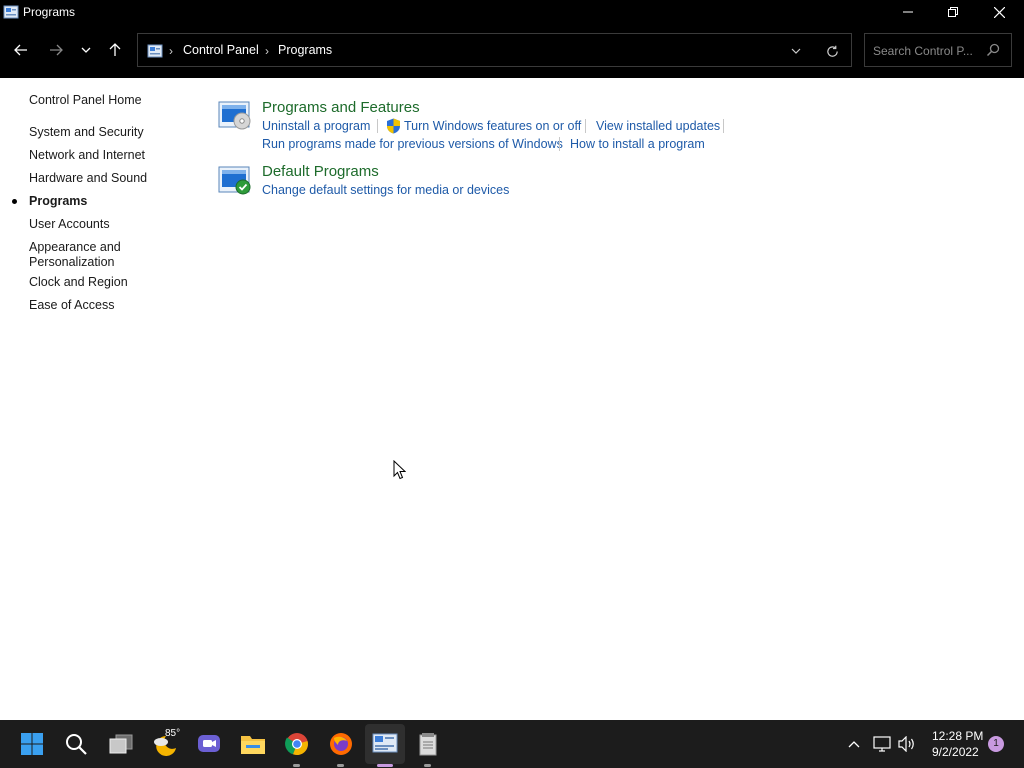 This screenshot has width=1024, height=768. I want to click on window-title: Programs, so click(49, 12).